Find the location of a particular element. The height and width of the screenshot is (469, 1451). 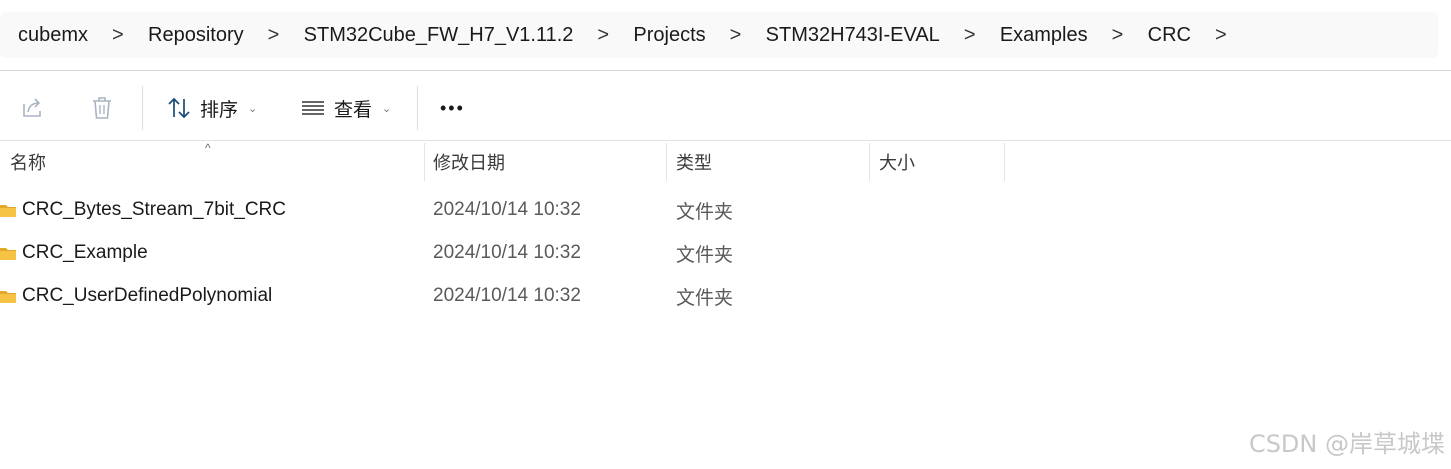

file-name: CRC_Bytes_Stream_7bit_CRC is located at coordinates (154, 209).